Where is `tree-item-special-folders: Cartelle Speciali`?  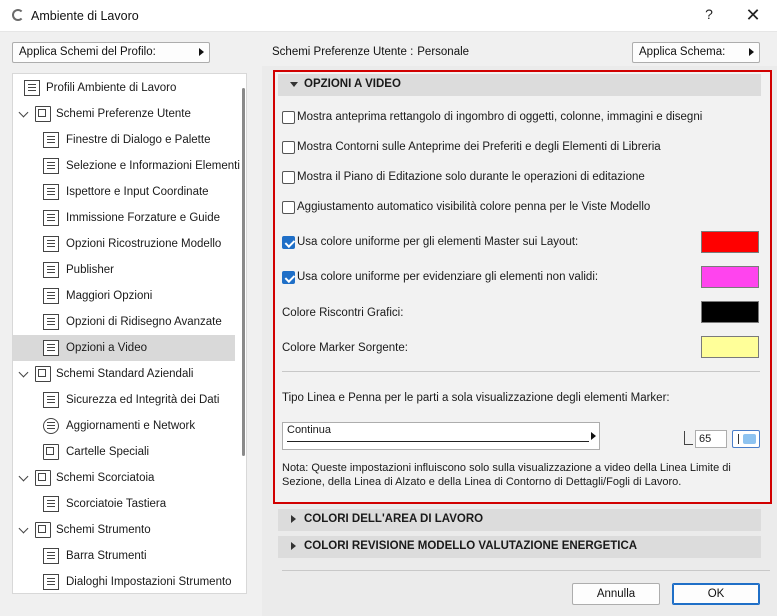
tree-item-special-folders: Cartelle Speciali is located at coordinates (124, 452).